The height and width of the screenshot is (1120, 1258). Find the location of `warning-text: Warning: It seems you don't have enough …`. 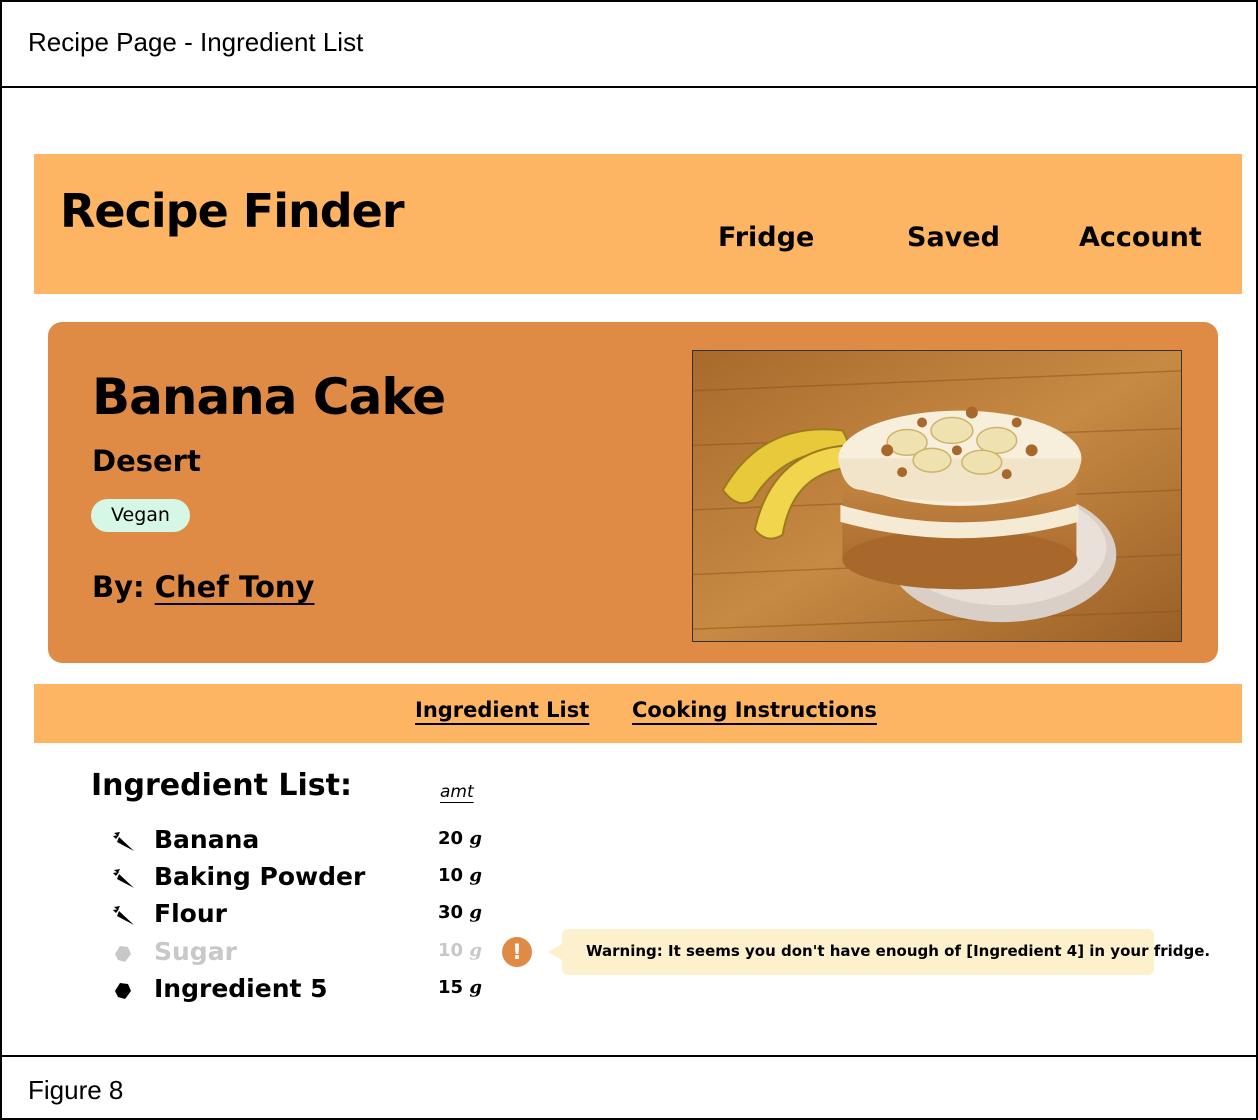

warning-text: Warning: It seems you don't have enough … is located at coordinates (898, 951).